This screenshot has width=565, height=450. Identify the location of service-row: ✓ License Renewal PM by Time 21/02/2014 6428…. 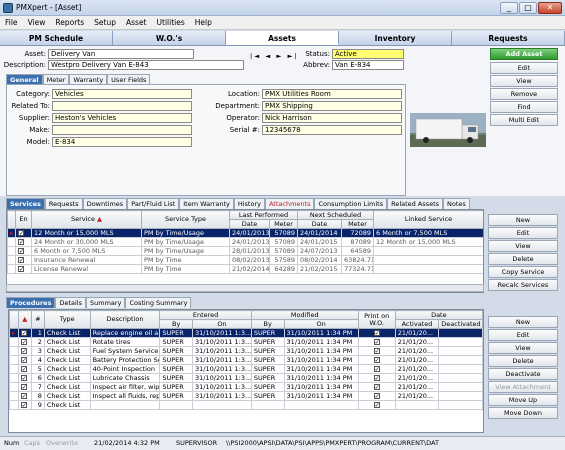
(245, 269).